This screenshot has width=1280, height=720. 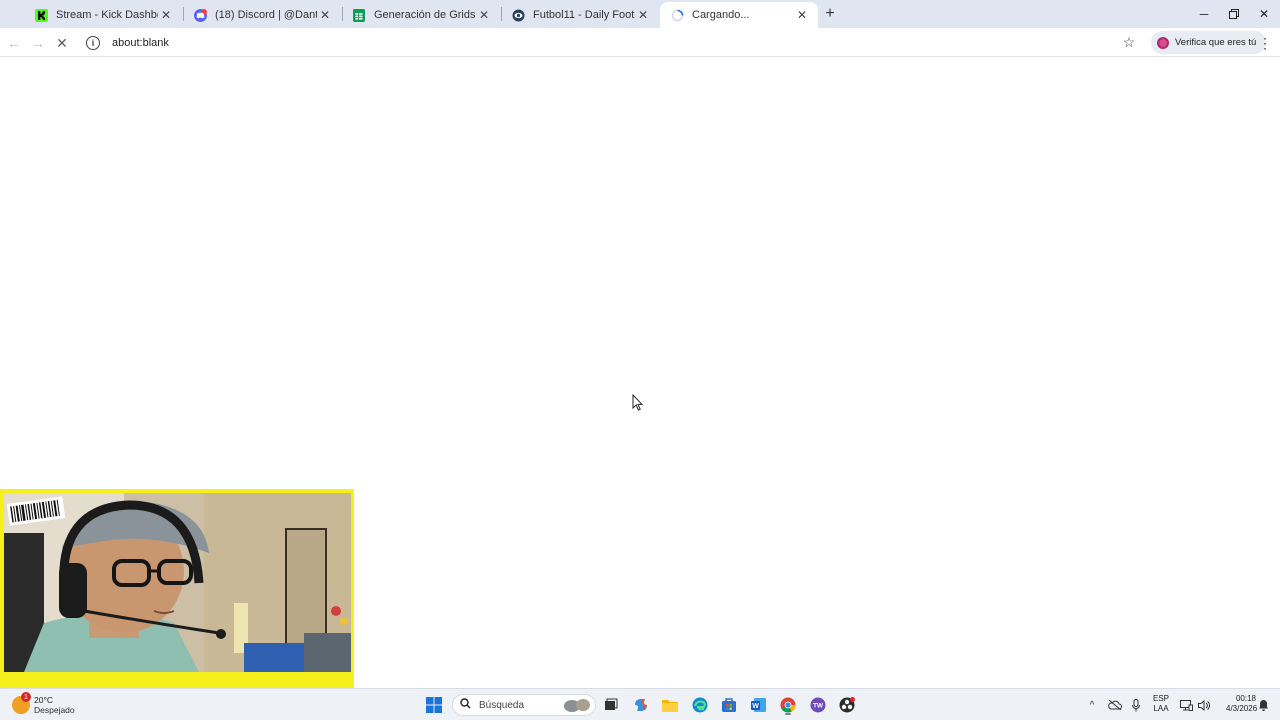 What do you see at coordinates (26, 697) in the screenshot?
I see `notification-badge: 1` at bounding box center [26, 697].